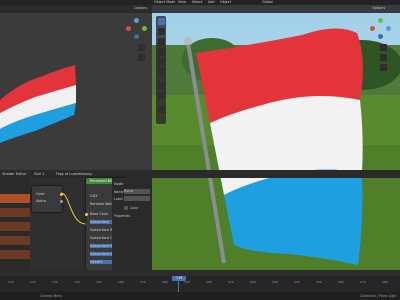 The height and width of the screenshot is (300, 400). Describe the element at coordinates (209, 282) in the screenshot. I see `timeline-tick-label: 200` at that location.